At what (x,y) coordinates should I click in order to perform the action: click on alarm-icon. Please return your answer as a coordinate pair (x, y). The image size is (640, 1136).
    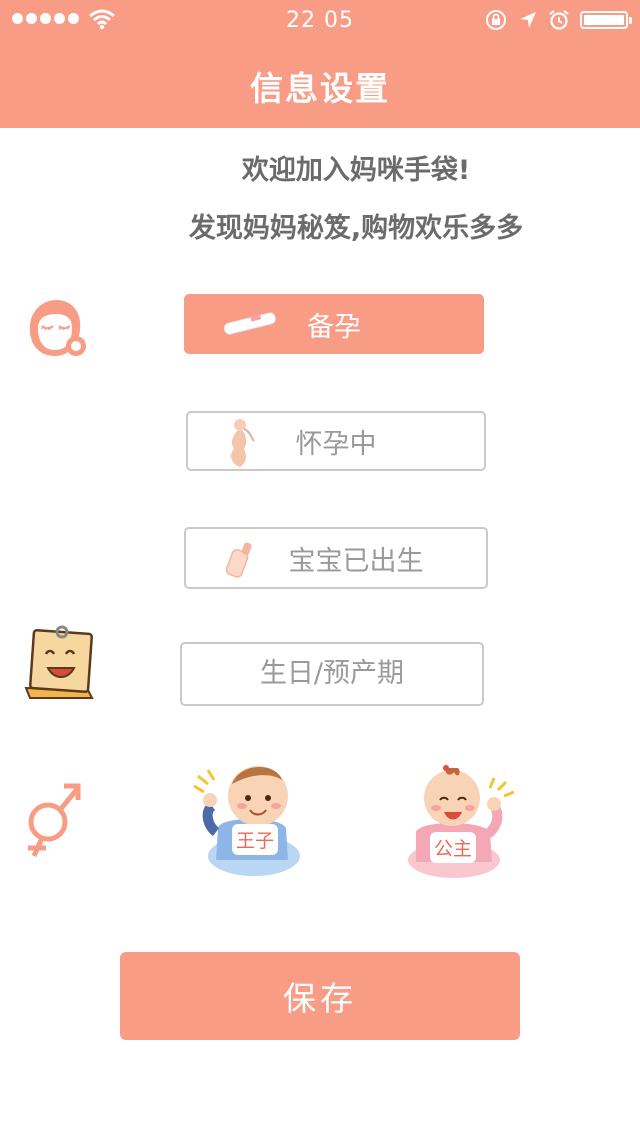
    Looking at the image, I should click on (559, 20).